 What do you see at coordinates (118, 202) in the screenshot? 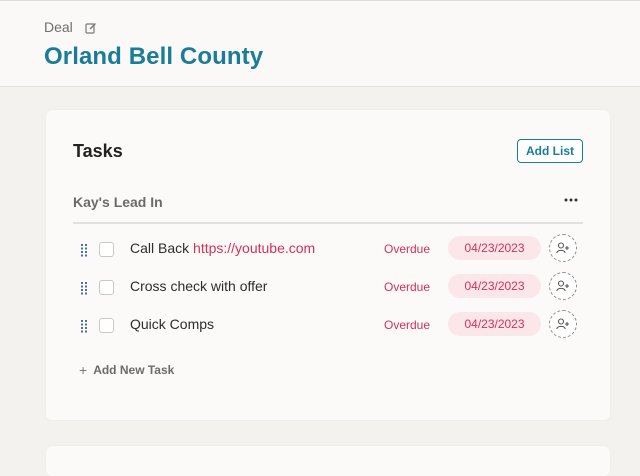
I see `task-list-name: Kay's Lead In` at bounding box center [118, 202].